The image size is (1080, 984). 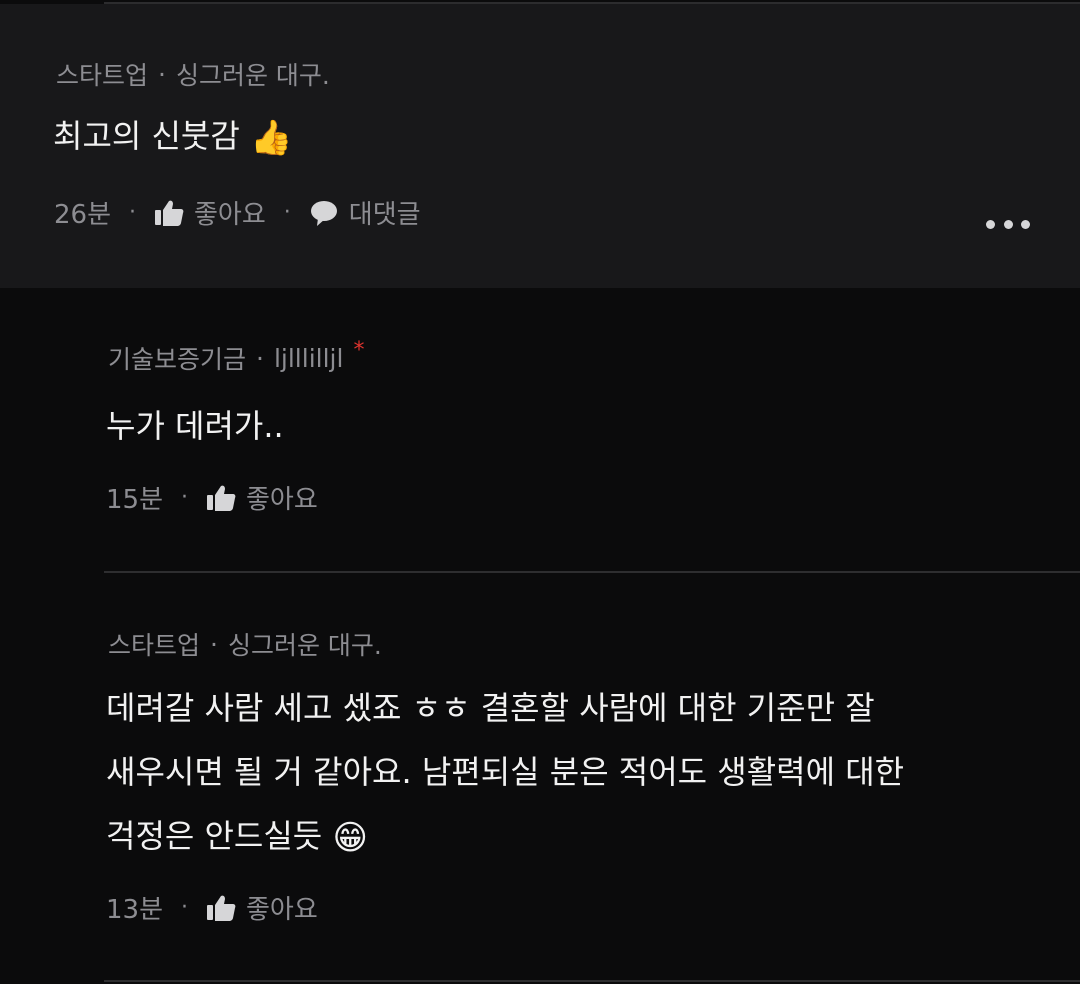 I want to click on comment-3-actions: 13분 · 좋아요, so click(x=212, y=907).